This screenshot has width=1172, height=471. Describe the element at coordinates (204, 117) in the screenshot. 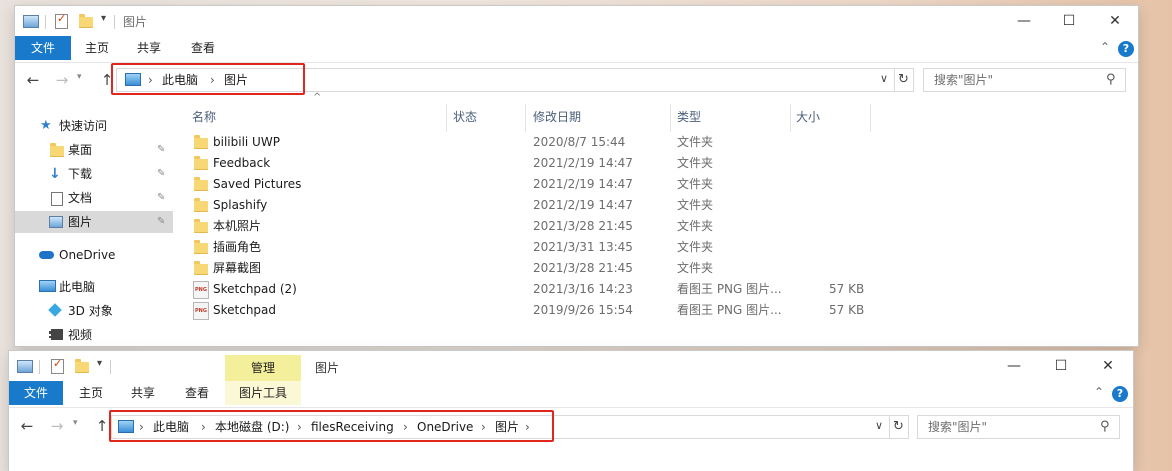

I see `column-header-name: 名称` at that location.